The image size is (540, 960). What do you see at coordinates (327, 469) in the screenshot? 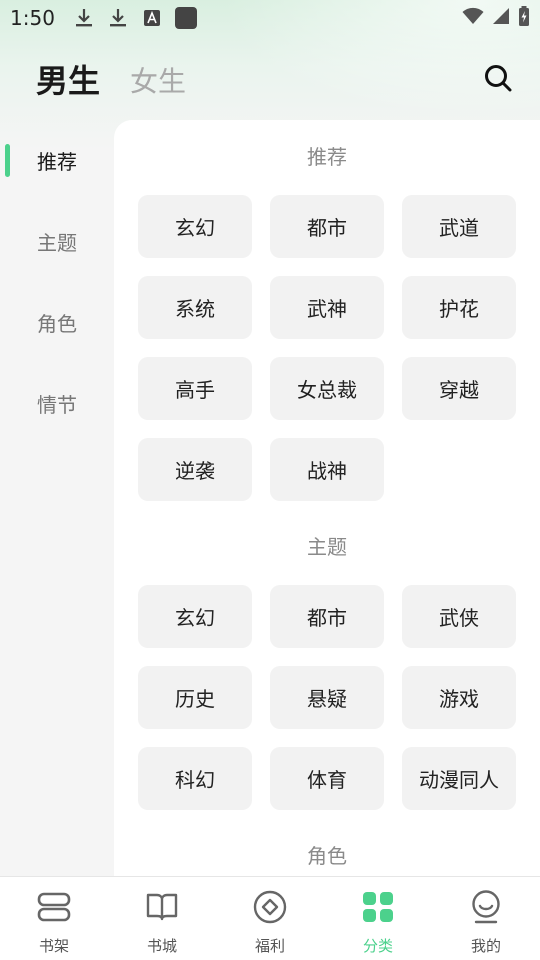
I see `tag-chip: 战神` at bounding box center [327, 469].